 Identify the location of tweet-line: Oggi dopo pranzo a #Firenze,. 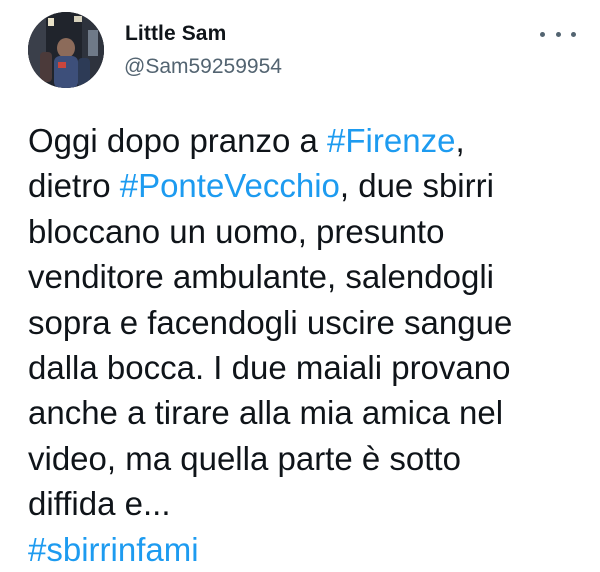
(310, 140).